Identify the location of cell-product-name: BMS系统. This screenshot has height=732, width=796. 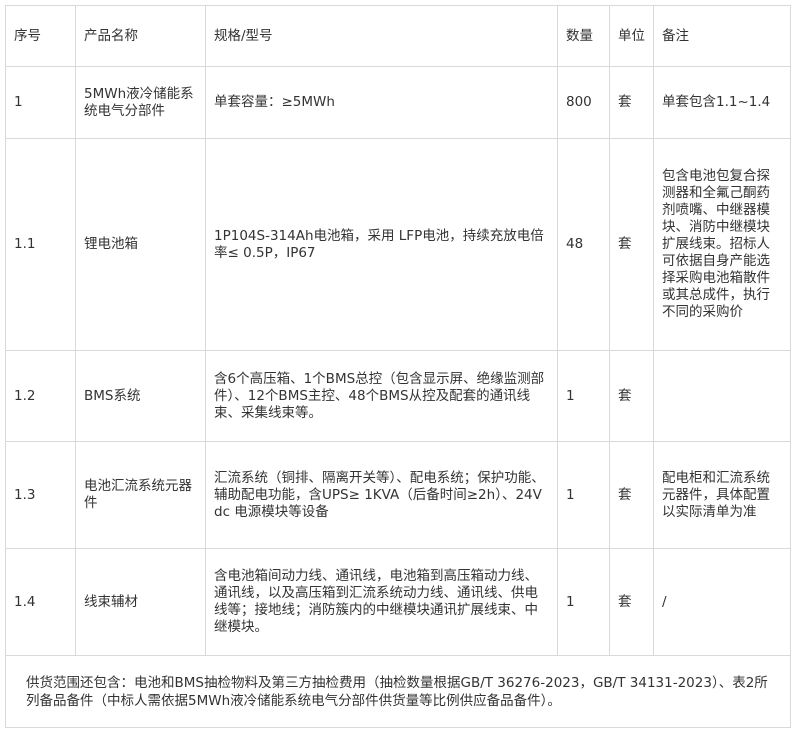
(140, 396).